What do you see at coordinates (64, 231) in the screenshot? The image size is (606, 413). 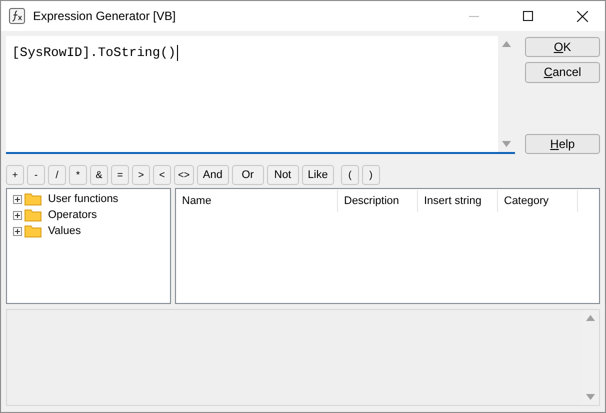 I see `tree-item: Values` at bounding box center [64, 231].